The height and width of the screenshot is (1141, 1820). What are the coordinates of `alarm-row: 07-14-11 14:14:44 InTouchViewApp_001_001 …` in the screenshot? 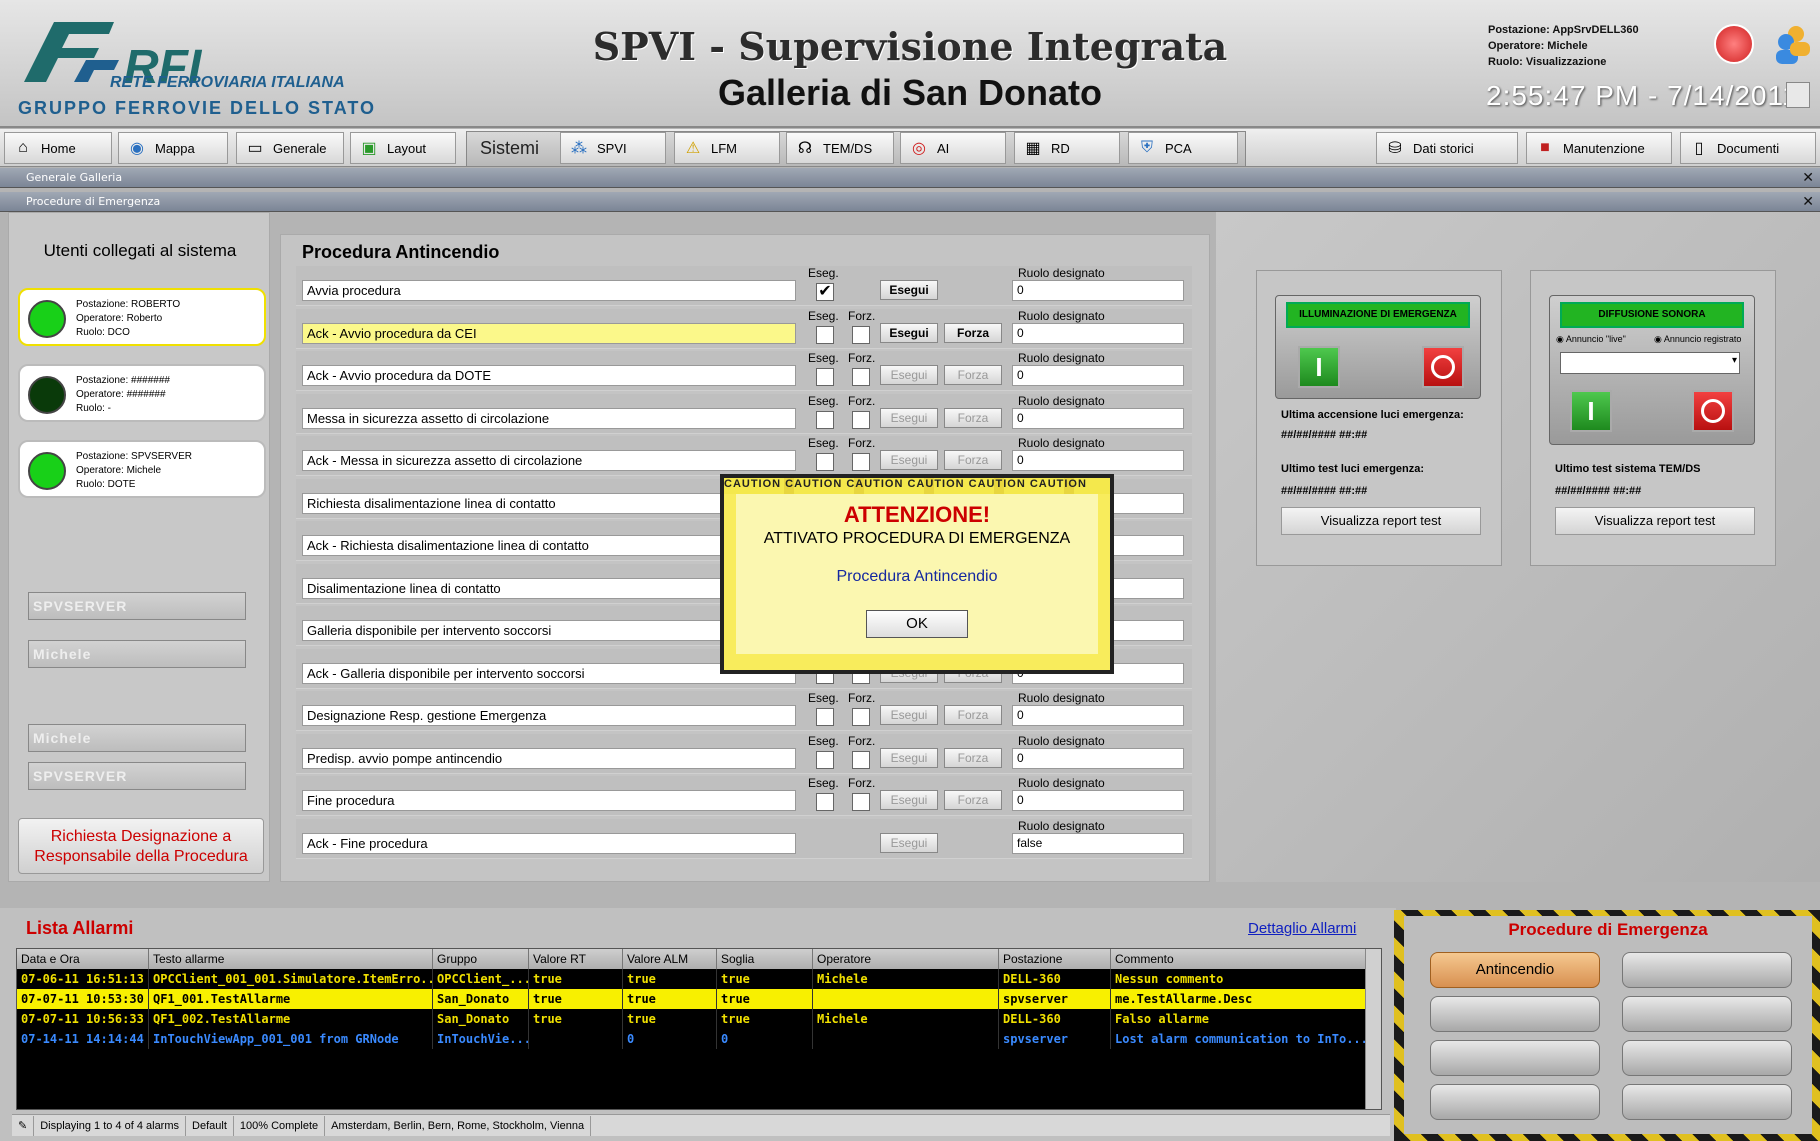 It's located at (699, 1039).